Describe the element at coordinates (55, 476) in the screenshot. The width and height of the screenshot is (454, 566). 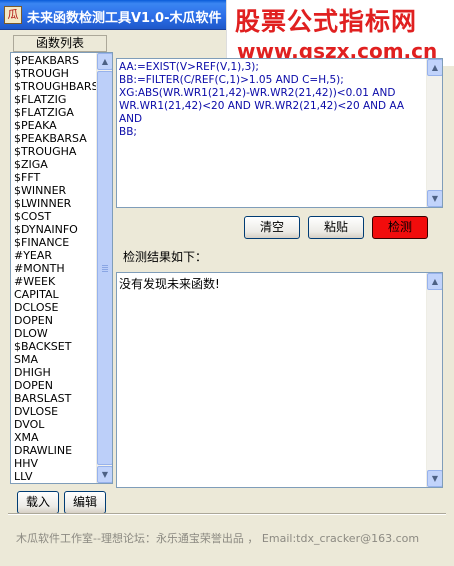
I see `function-list-item: LLV` at that location.